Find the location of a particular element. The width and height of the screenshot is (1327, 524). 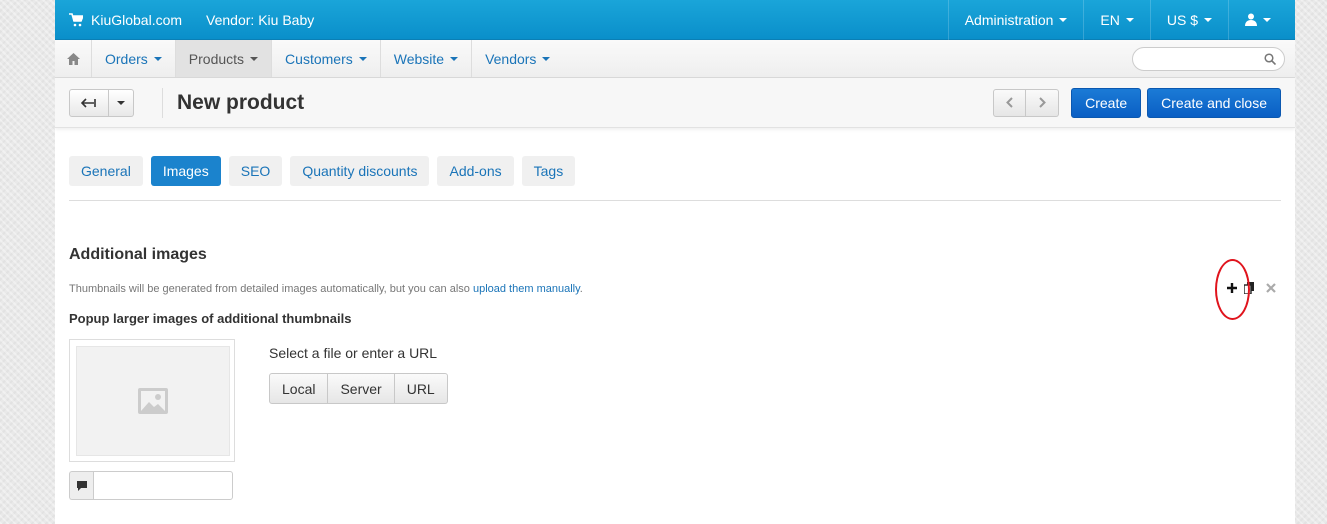

language-menu: EN is located at coordinates (1116, 20).